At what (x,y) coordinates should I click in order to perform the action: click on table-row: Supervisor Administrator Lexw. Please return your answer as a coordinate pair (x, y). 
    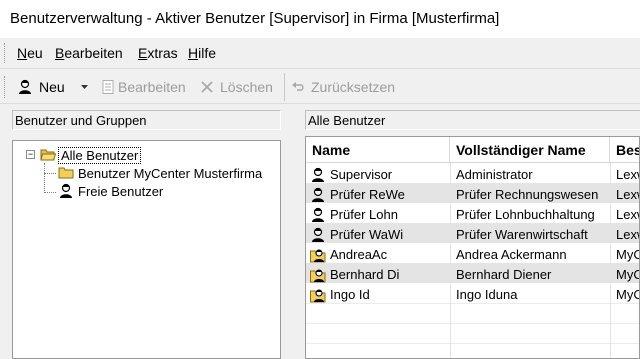
    Looking at the image, I should click on (472, 173).